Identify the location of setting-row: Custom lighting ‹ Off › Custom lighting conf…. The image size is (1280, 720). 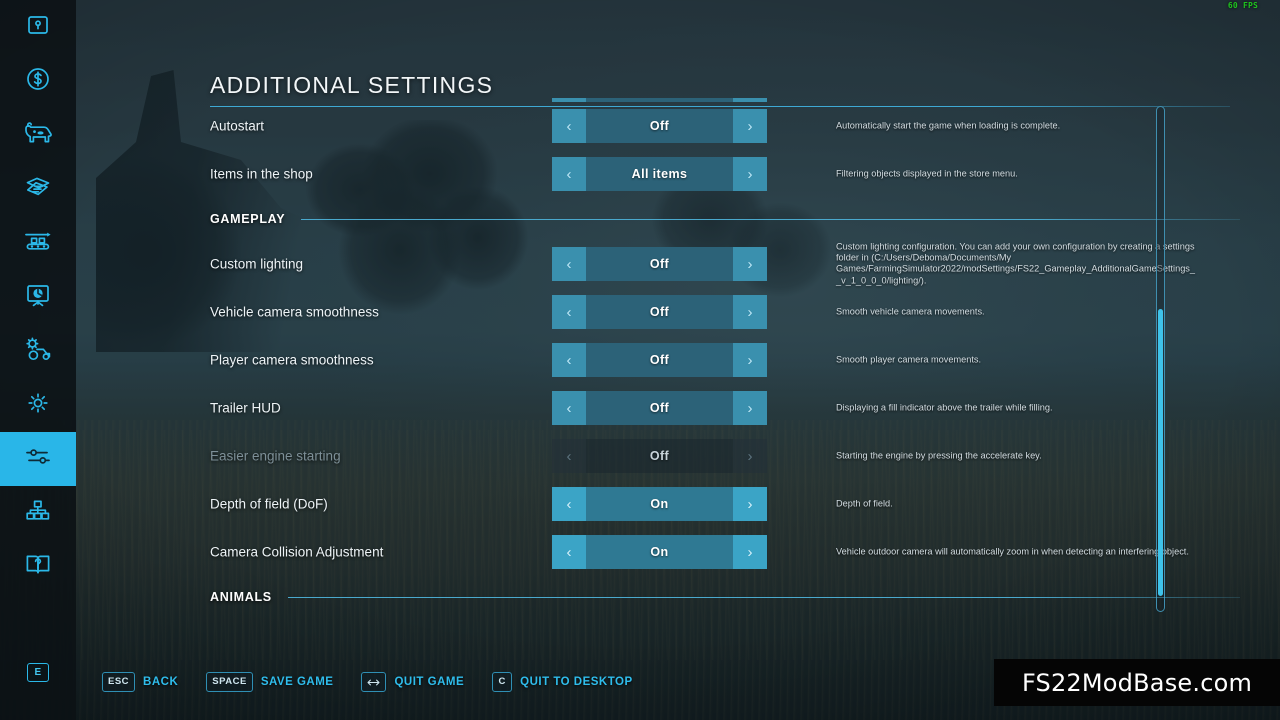
(721, 264).